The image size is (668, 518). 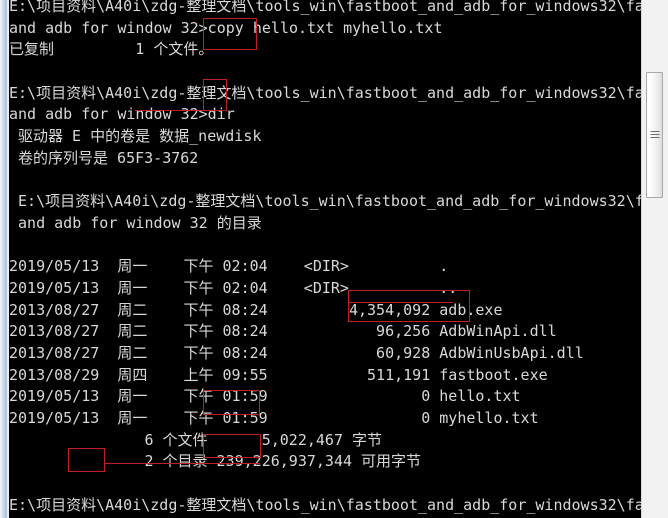 What do you see at coordinates (135, 136) in the screenshot?
I see `console-line: 驱动器 E 中的卷是 数据_newdisk` at bounding box center [135, 136].